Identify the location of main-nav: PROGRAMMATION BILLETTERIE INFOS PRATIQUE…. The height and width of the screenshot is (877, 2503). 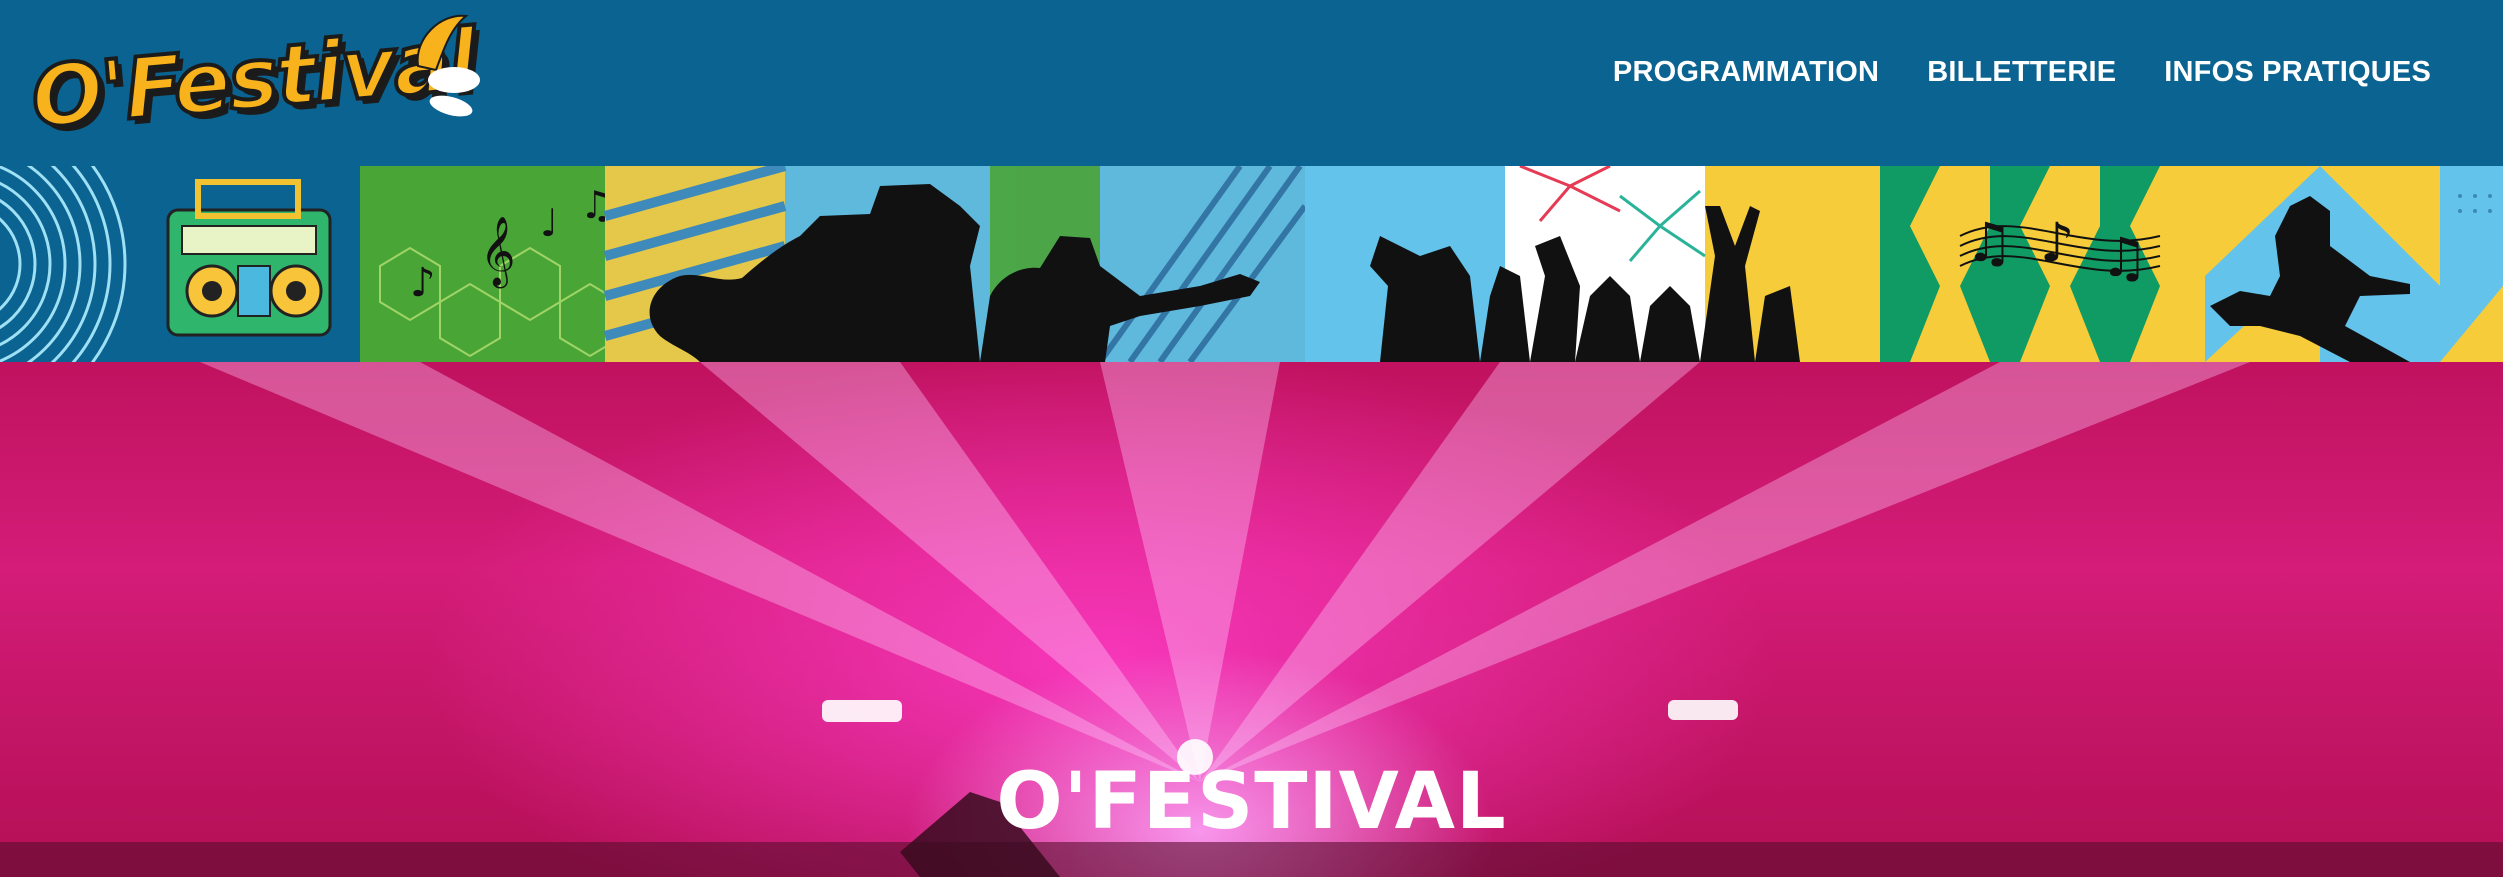
(2022, 72).